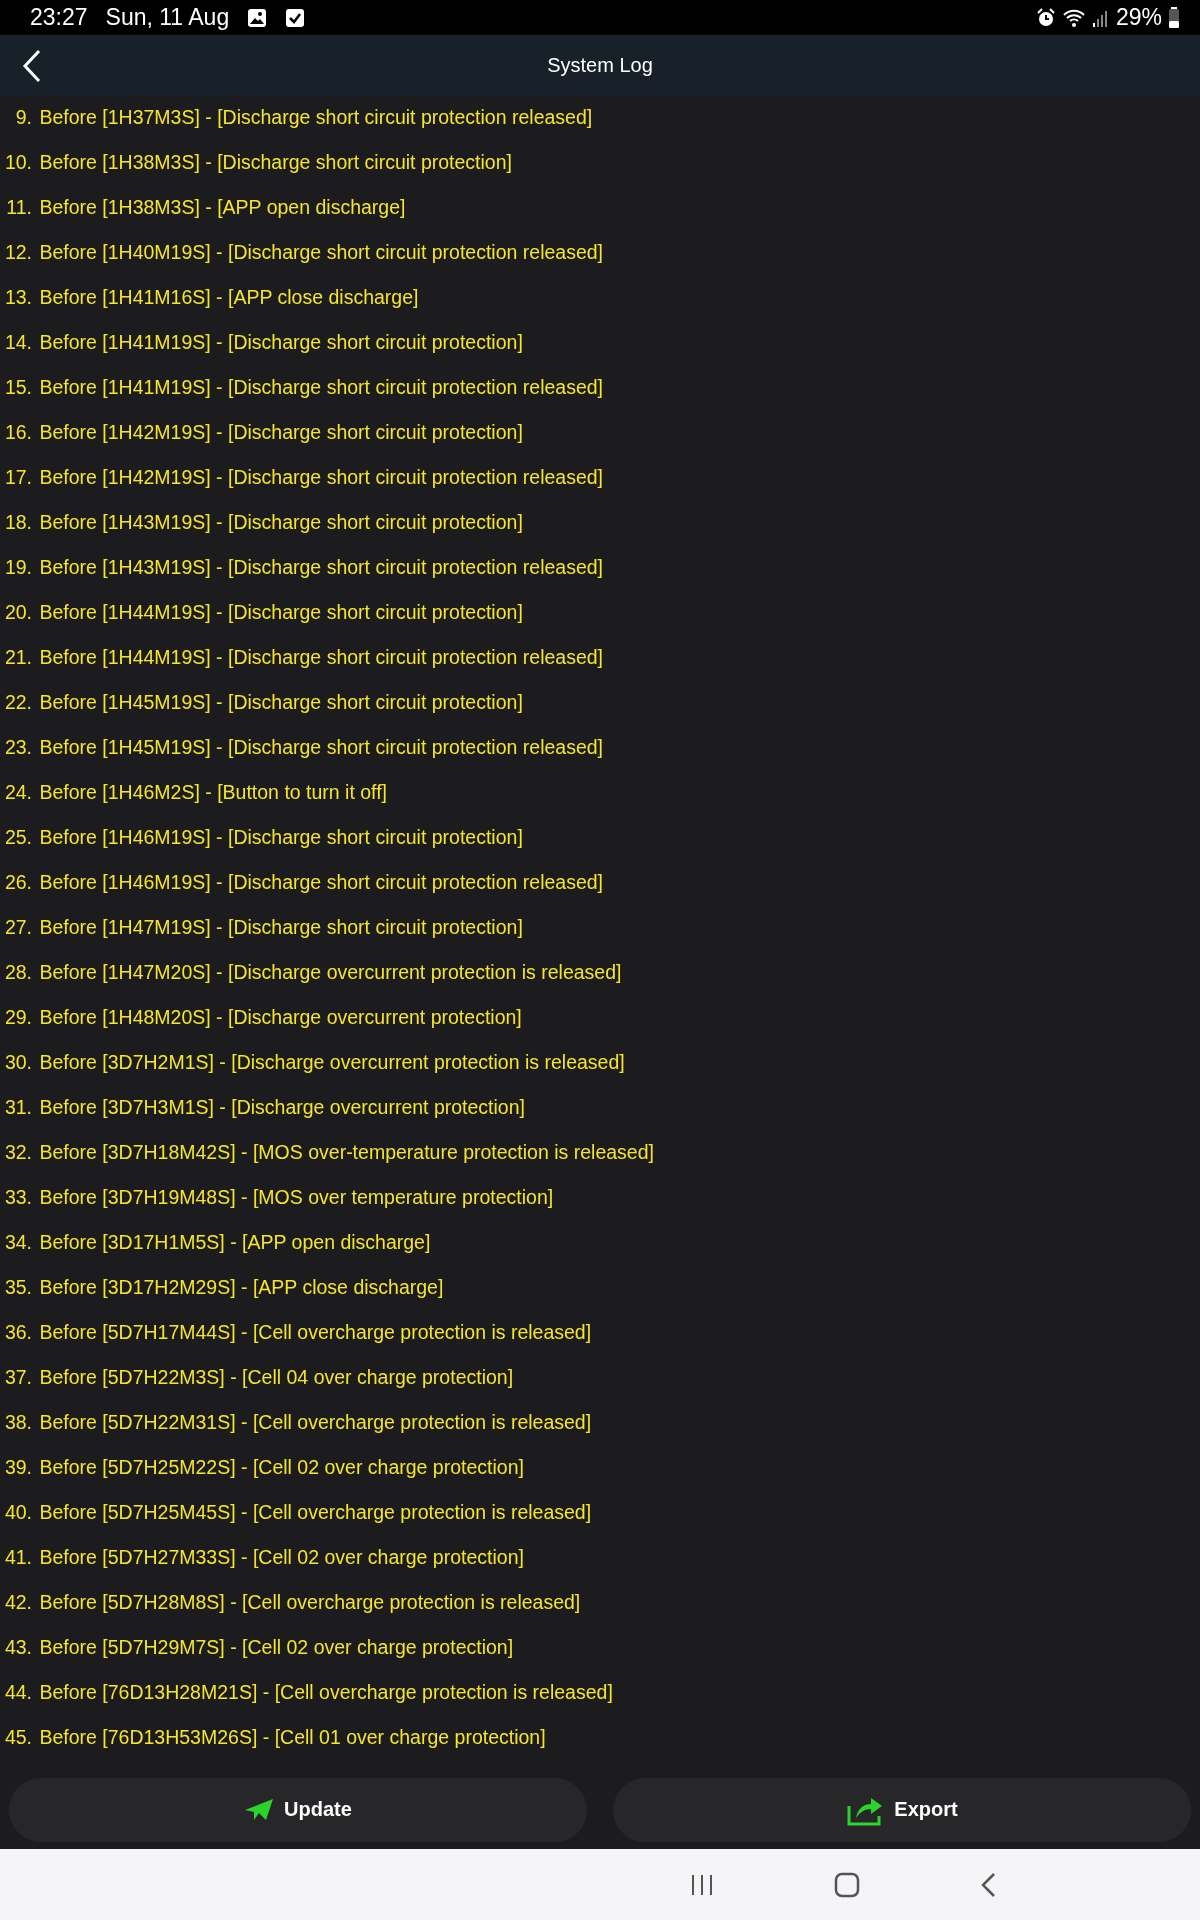 The height and width of the screenshot is (1920, 1200). I want to click on log-entry: 33. Before [3D7H19M48S] - [MOS over temperature protection], so click(279, 1197).